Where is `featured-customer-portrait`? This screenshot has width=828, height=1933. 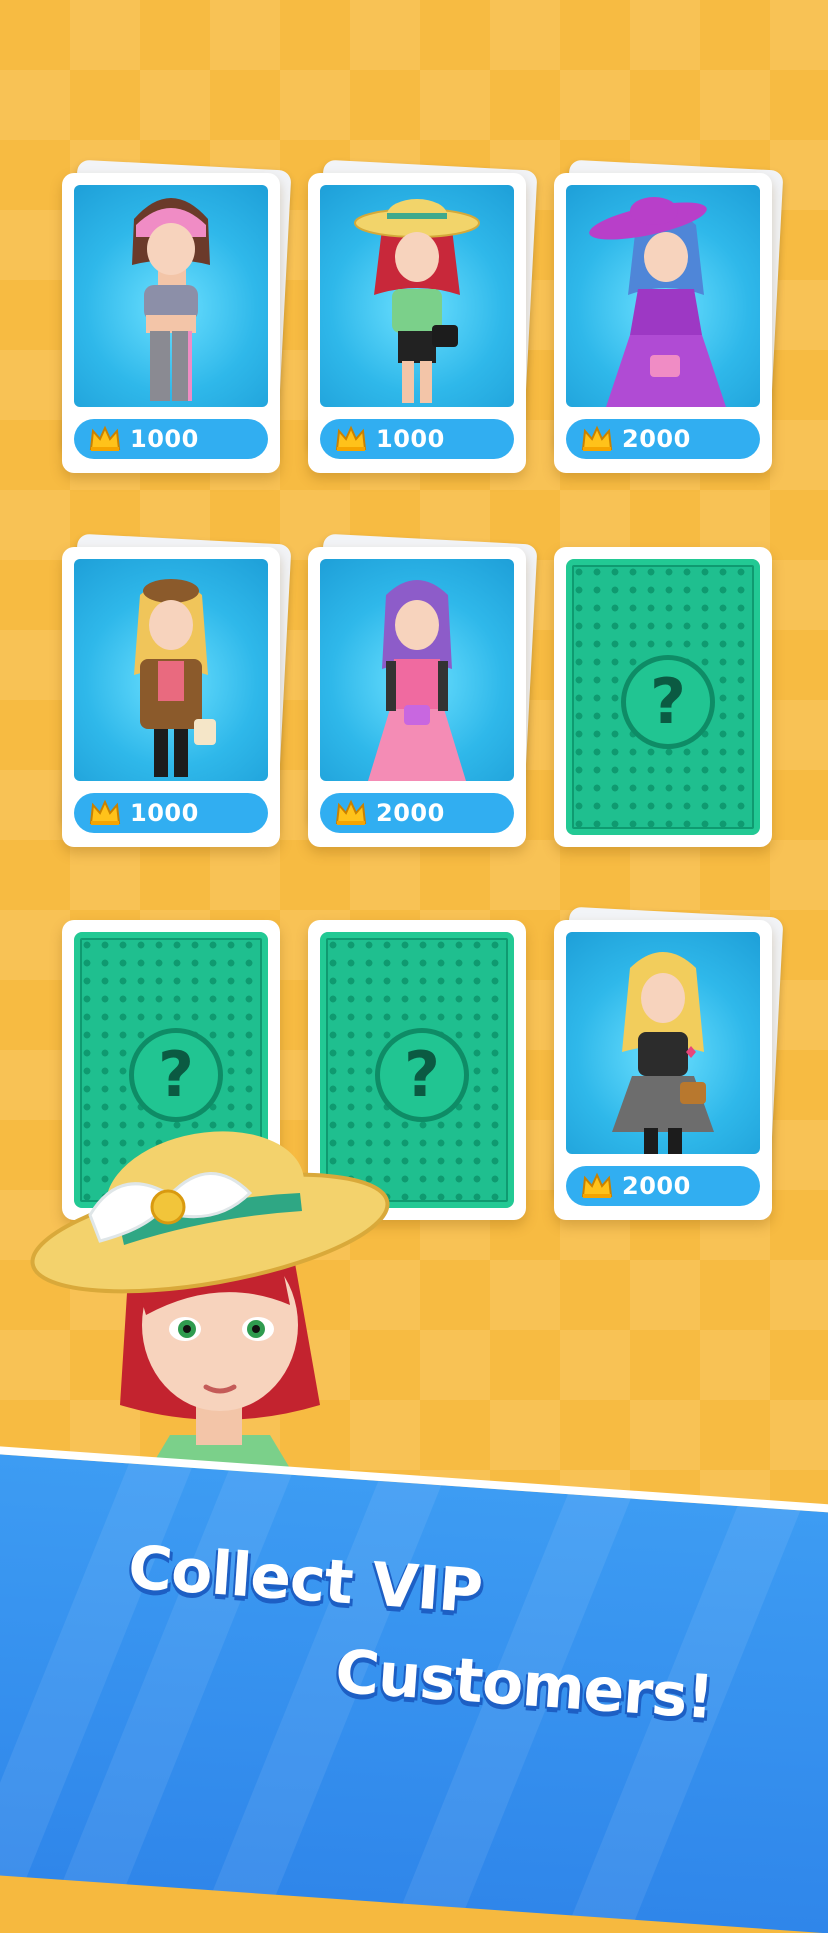
featured-customer-portrait is located at coordinates (210, 1308).